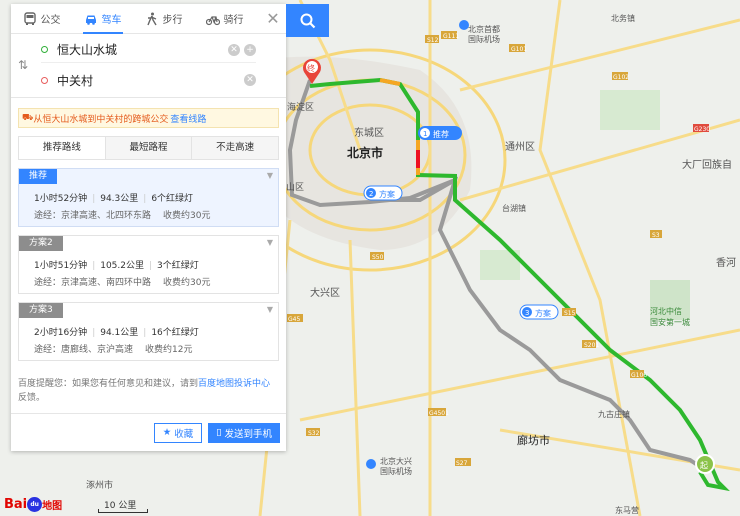 The height and width of the screenshot is (516, 740). Describe the element at coordinates (212, 20) in the screenshot. I see `bike-icon` at that location.